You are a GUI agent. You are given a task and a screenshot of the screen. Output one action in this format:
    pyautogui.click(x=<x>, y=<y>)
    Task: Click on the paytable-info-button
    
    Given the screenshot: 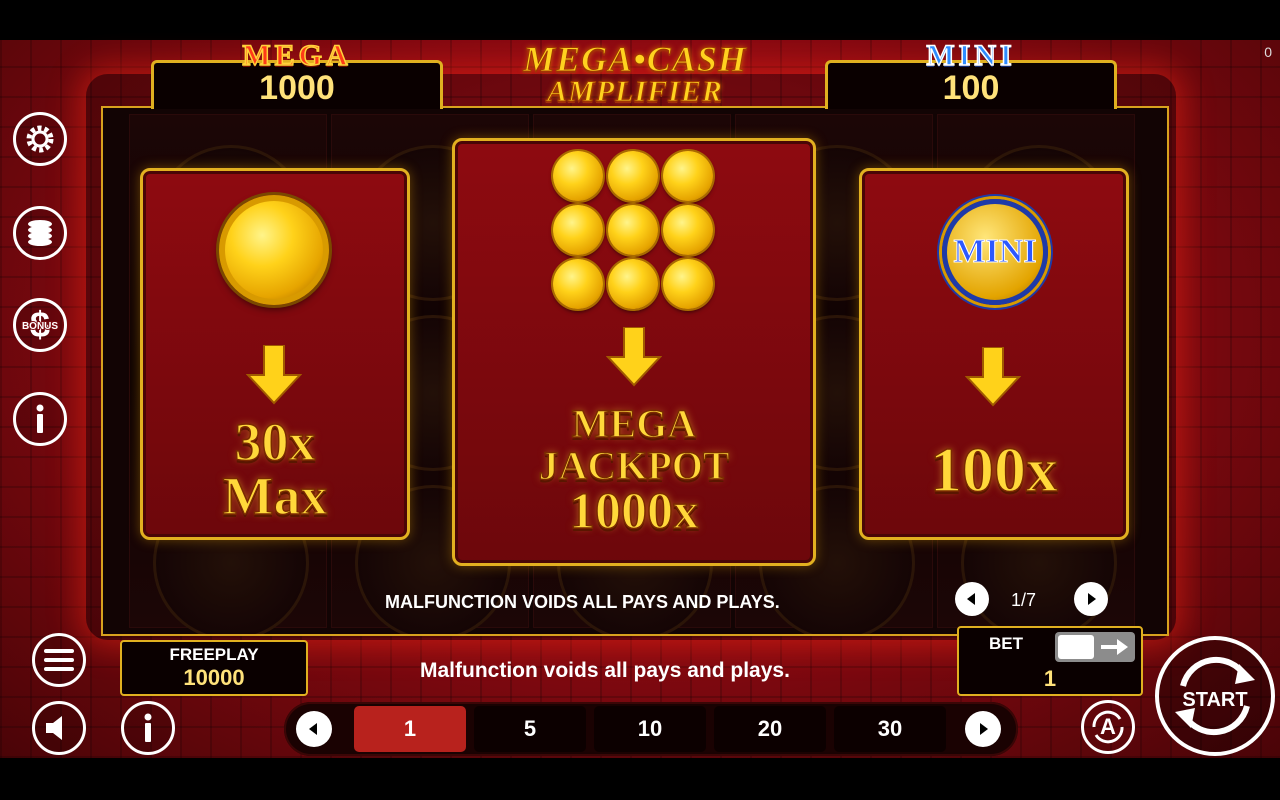 What is the action you would take?
    pyautogui.click(x=148, y=728)
    